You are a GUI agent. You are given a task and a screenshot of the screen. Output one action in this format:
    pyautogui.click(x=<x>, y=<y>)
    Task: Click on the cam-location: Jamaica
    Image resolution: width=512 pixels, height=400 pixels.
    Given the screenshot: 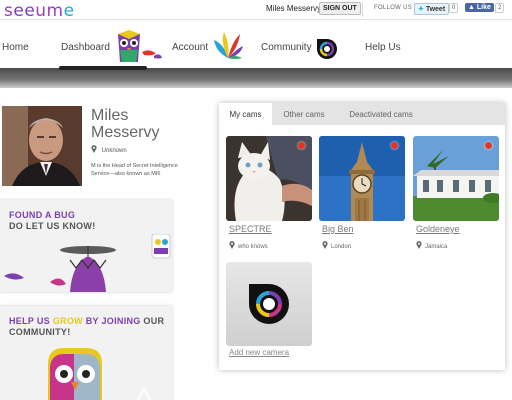 What is the action you would take?
    pyautogui.click(x=431, y=245)
    